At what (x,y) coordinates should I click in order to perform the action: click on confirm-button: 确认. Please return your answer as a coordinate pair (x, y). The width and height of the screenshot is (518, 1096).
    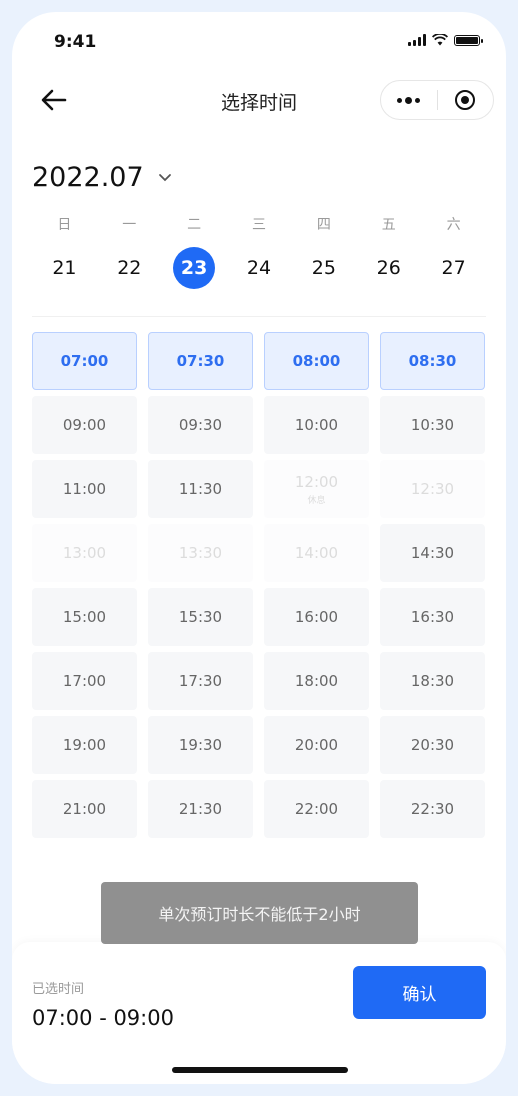
    Looking at the image, I should click on (419, 992).